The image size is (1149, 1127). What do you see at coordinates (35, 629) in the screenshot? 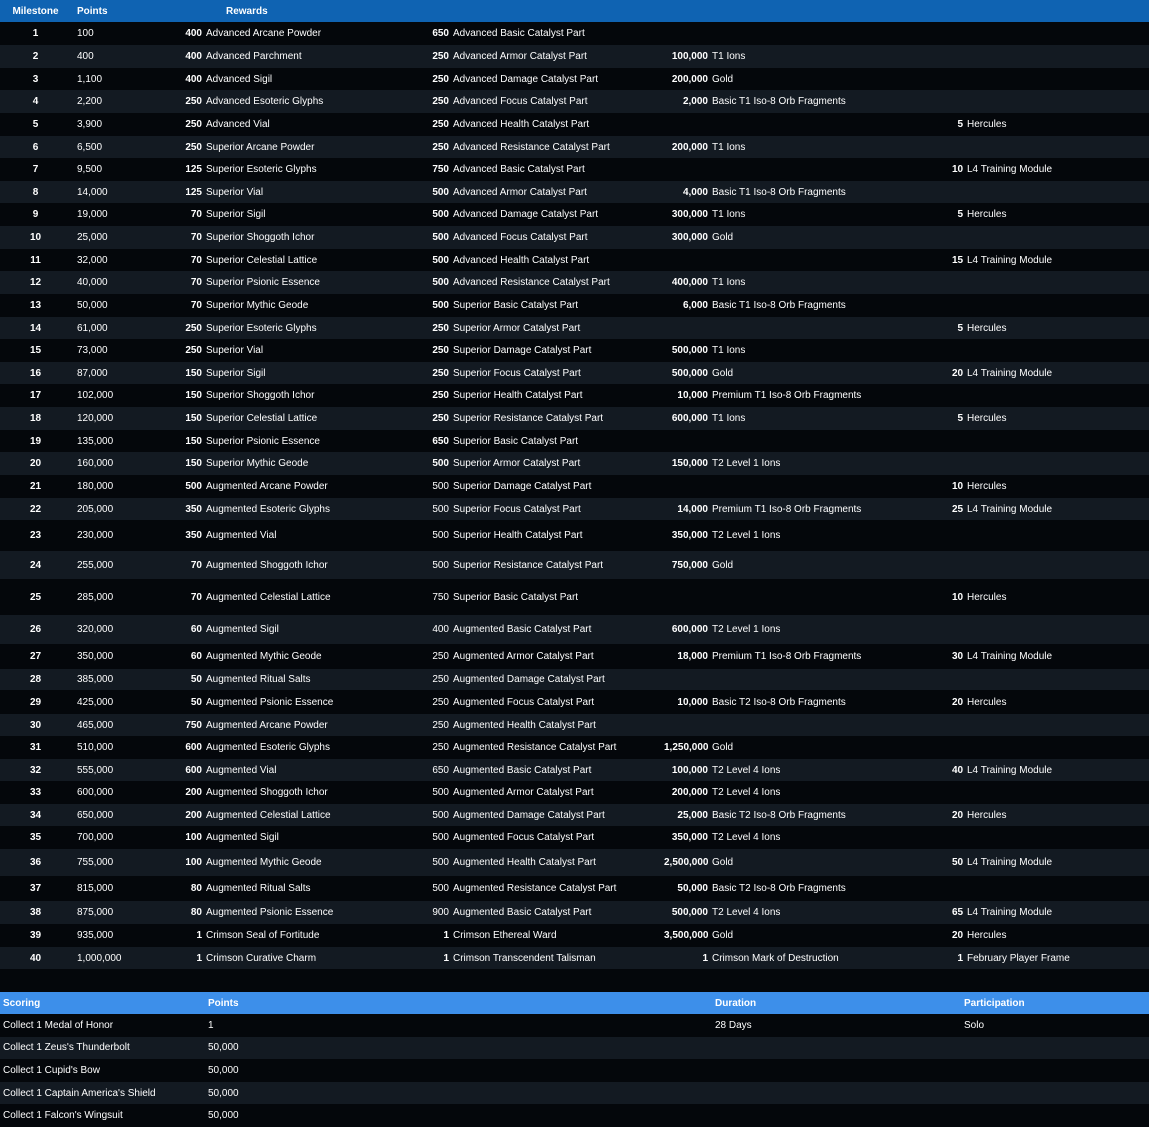
I see `milestone-number: 26` at bounding box center [35, 629].